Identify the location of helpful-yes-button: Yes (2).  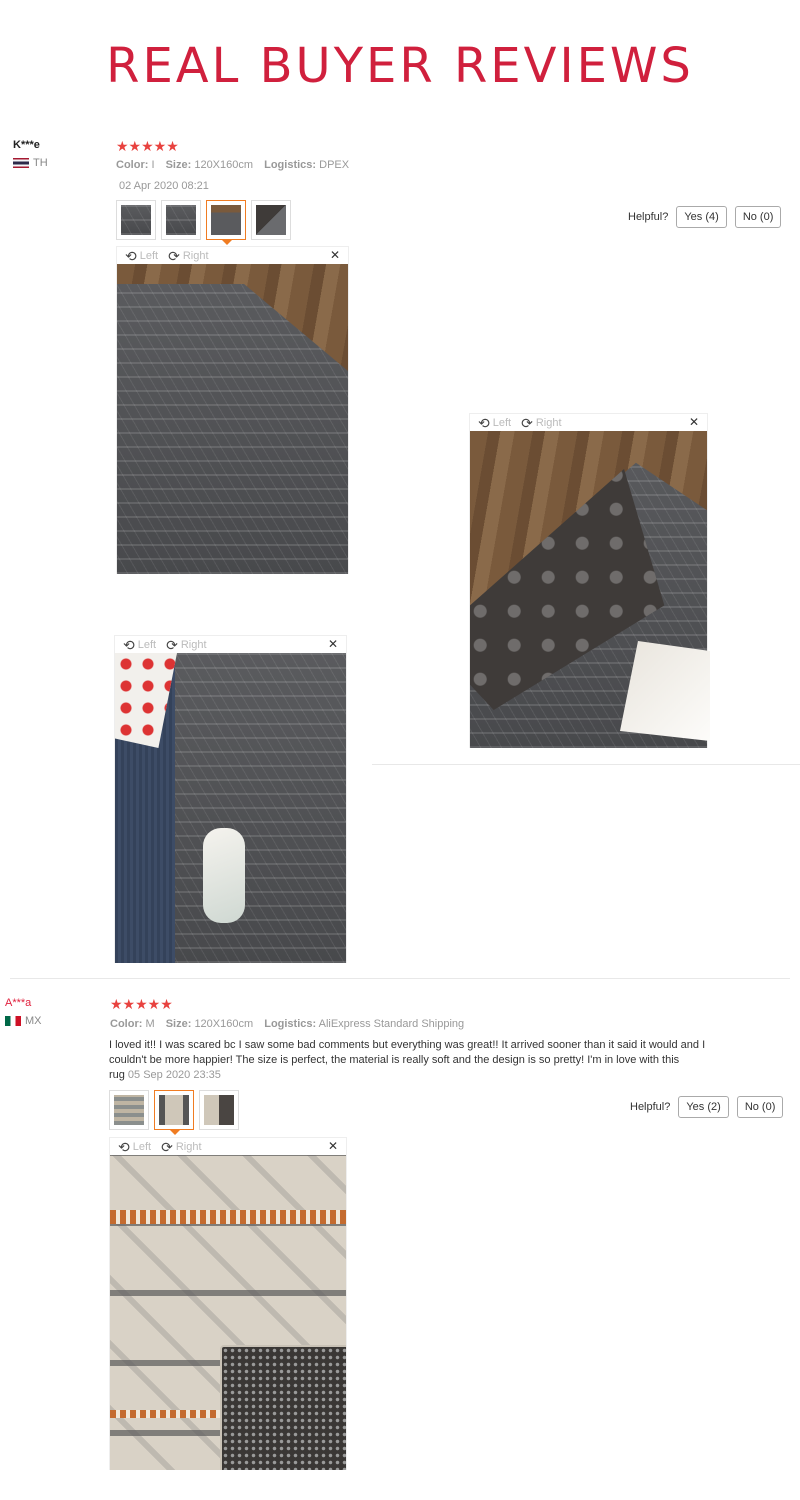
(703, 1107).